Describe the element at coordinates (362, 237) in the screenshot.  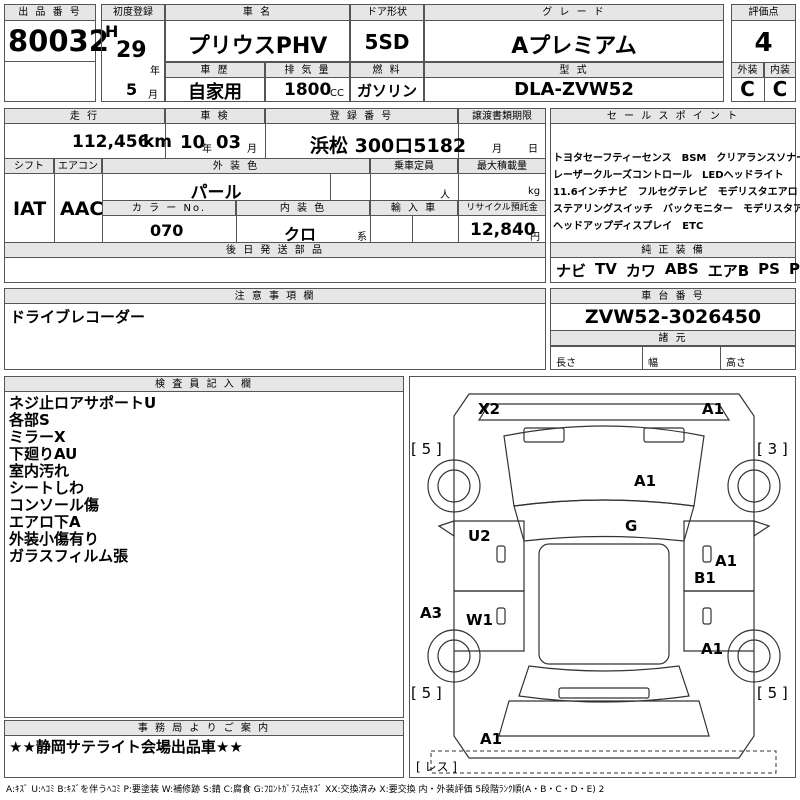
I see `int-color-unit: 系` at that location.